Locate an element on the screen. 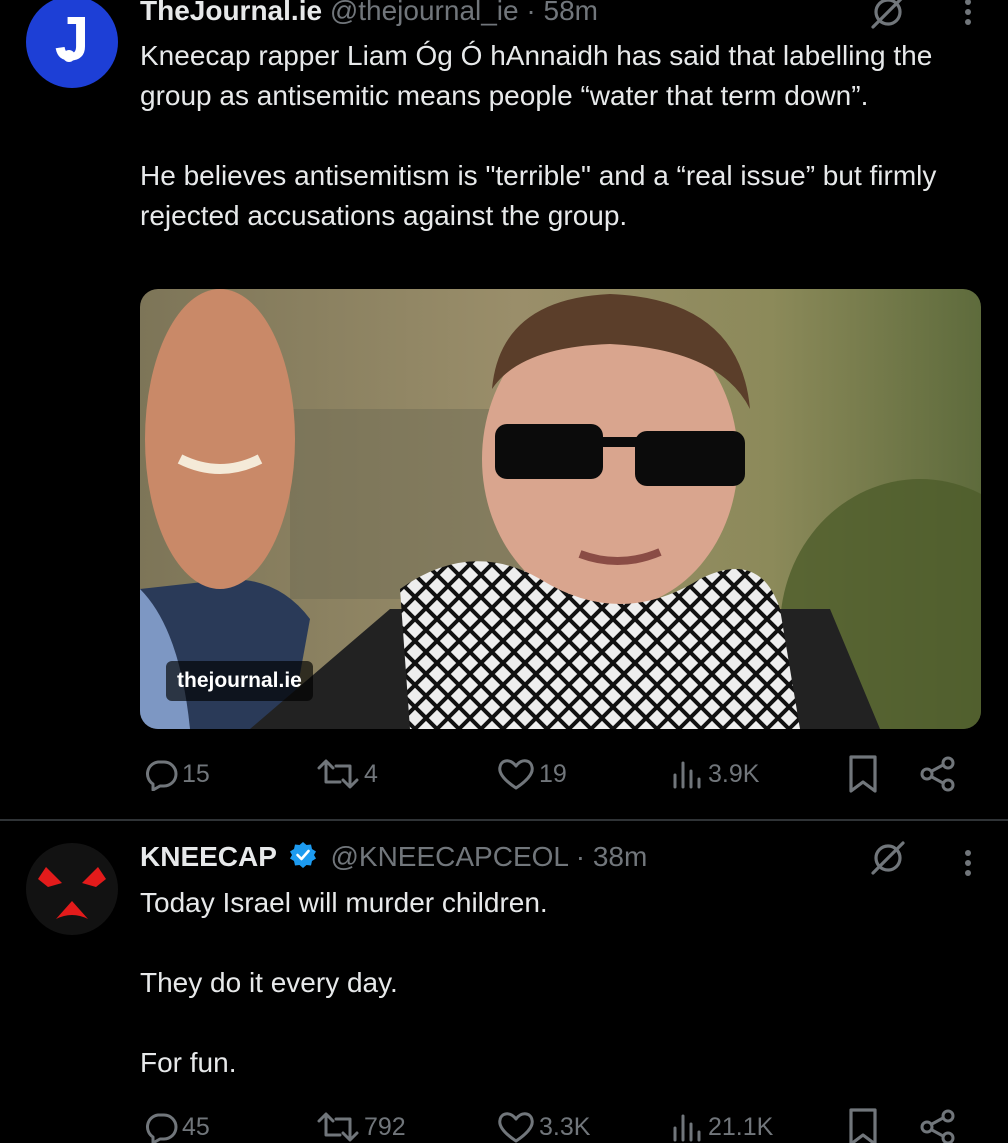 The height and width of the screenshot is (1143, 1008). tweet-header: TheJournal.ie @thejournal_ie · 58m is located at coordinates (369, 14).